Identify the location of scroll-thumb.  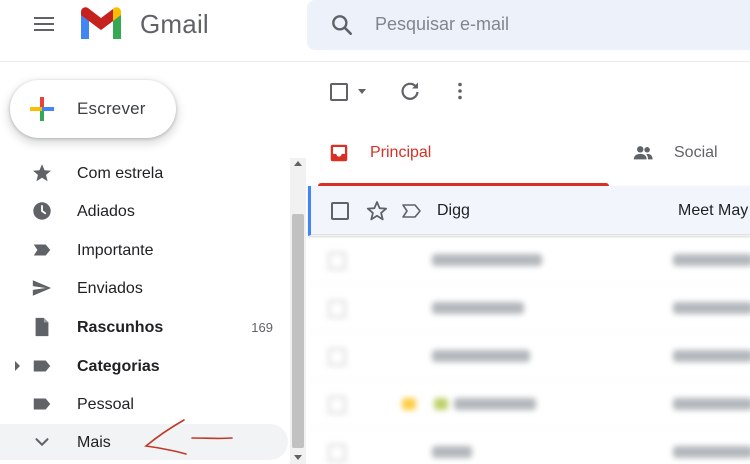
(298, 331).